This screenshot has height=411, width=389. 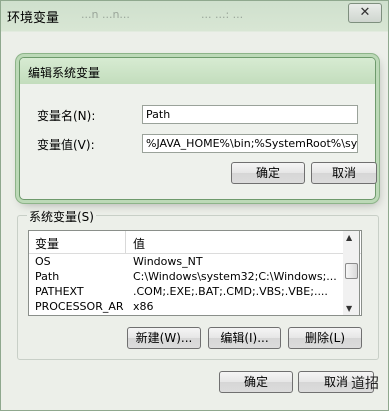 I want to click on variable-name: Path, so click(x=47, y=276).